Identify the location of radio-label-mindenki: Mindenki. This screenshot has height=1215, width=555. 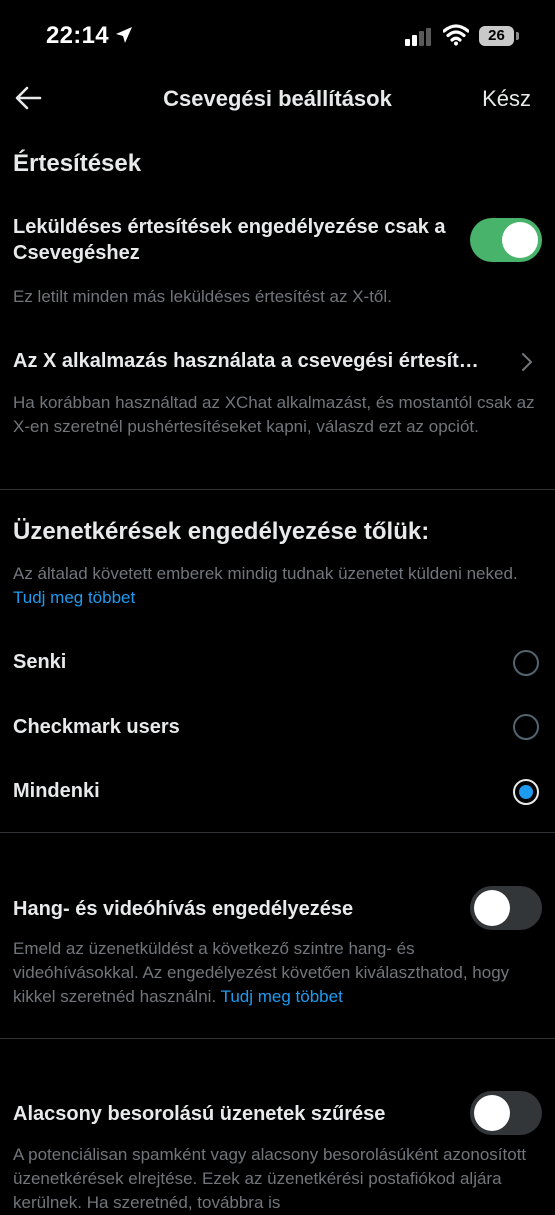
(56, 791).